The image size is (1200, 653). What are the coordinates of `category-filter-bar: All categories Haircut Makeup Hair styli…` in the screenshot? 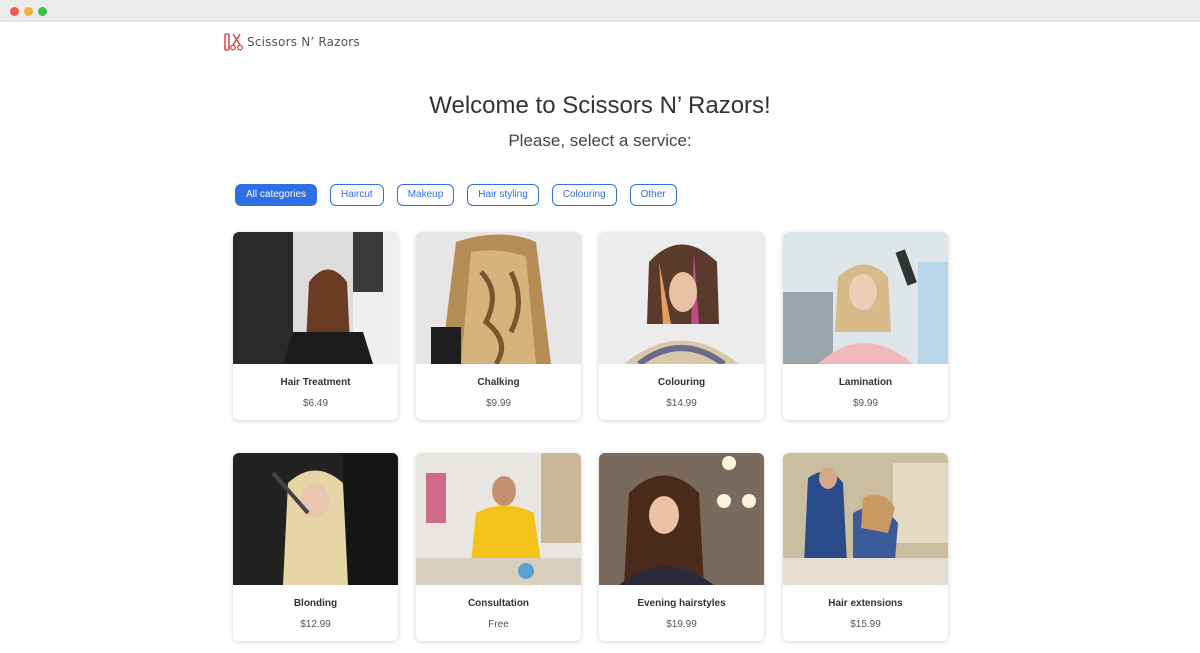 It's located at (462, 195).